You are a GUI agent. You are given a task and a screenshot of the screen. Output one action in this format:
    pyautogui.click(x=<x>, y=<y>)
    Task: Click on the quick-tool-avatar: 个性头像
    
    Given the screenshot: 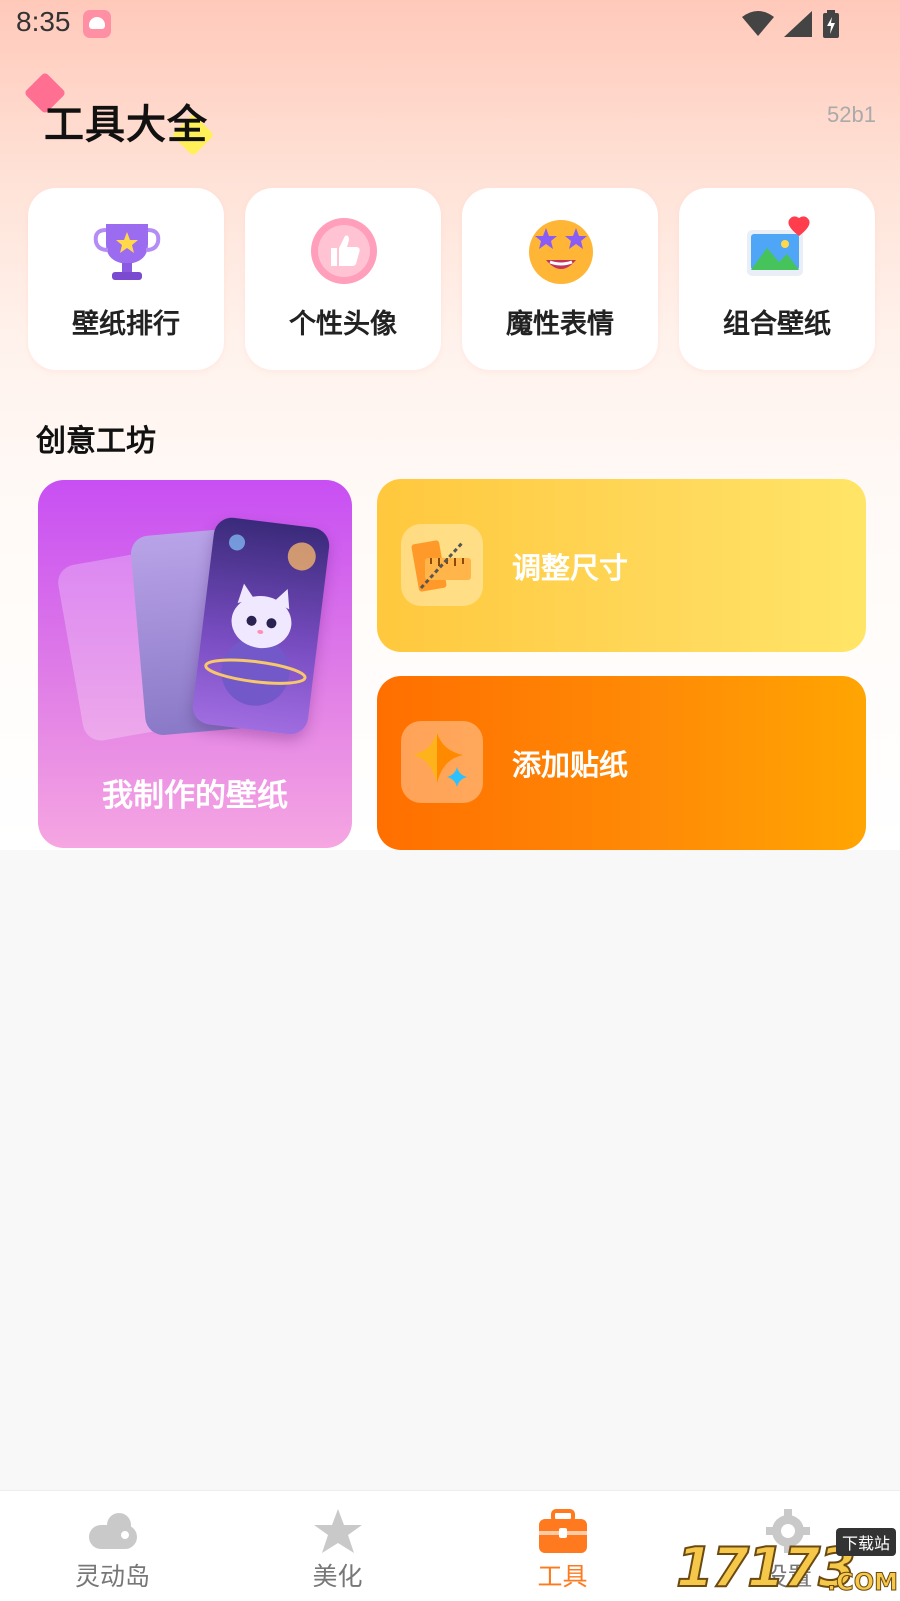 What is the action you would take?
    pyautogui.click(x=343, y=279)
    